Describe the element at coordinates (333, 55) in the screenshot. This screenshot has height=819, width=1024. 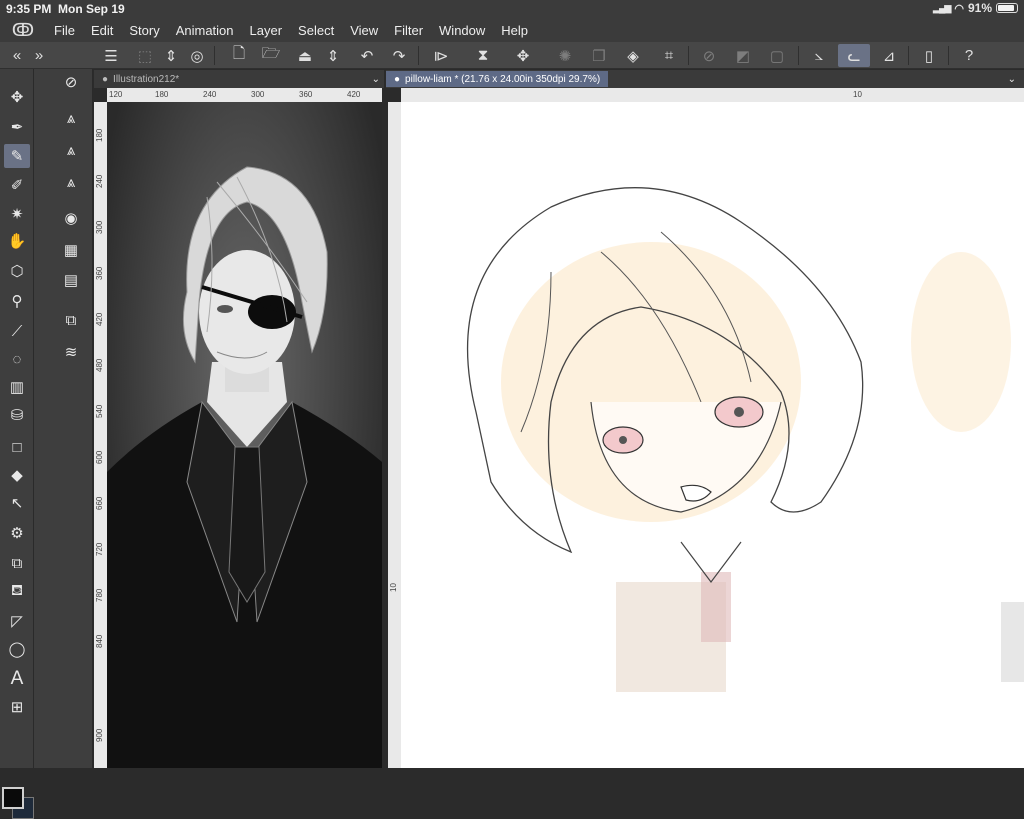
I see `updown2-icon: ⇕` at that location.